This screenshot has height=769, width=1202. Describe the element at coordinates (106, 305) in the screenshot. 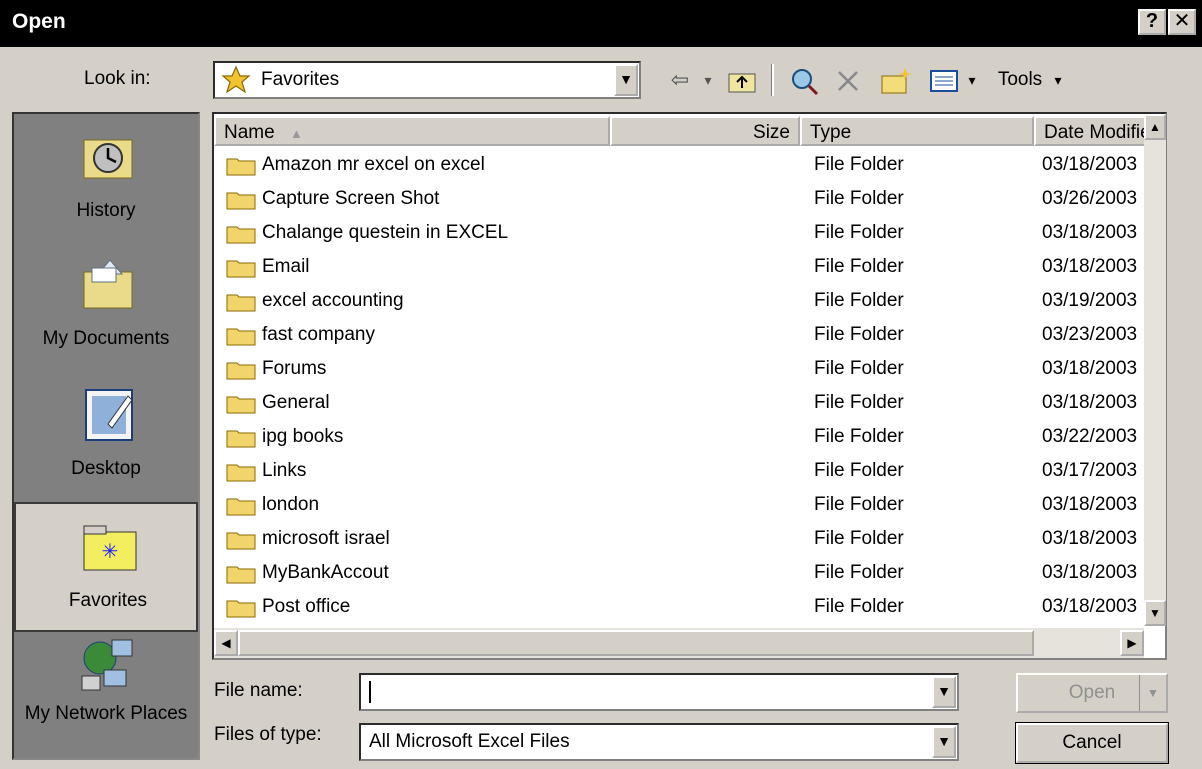

I see `place-my-documents: My Documents` at that location.